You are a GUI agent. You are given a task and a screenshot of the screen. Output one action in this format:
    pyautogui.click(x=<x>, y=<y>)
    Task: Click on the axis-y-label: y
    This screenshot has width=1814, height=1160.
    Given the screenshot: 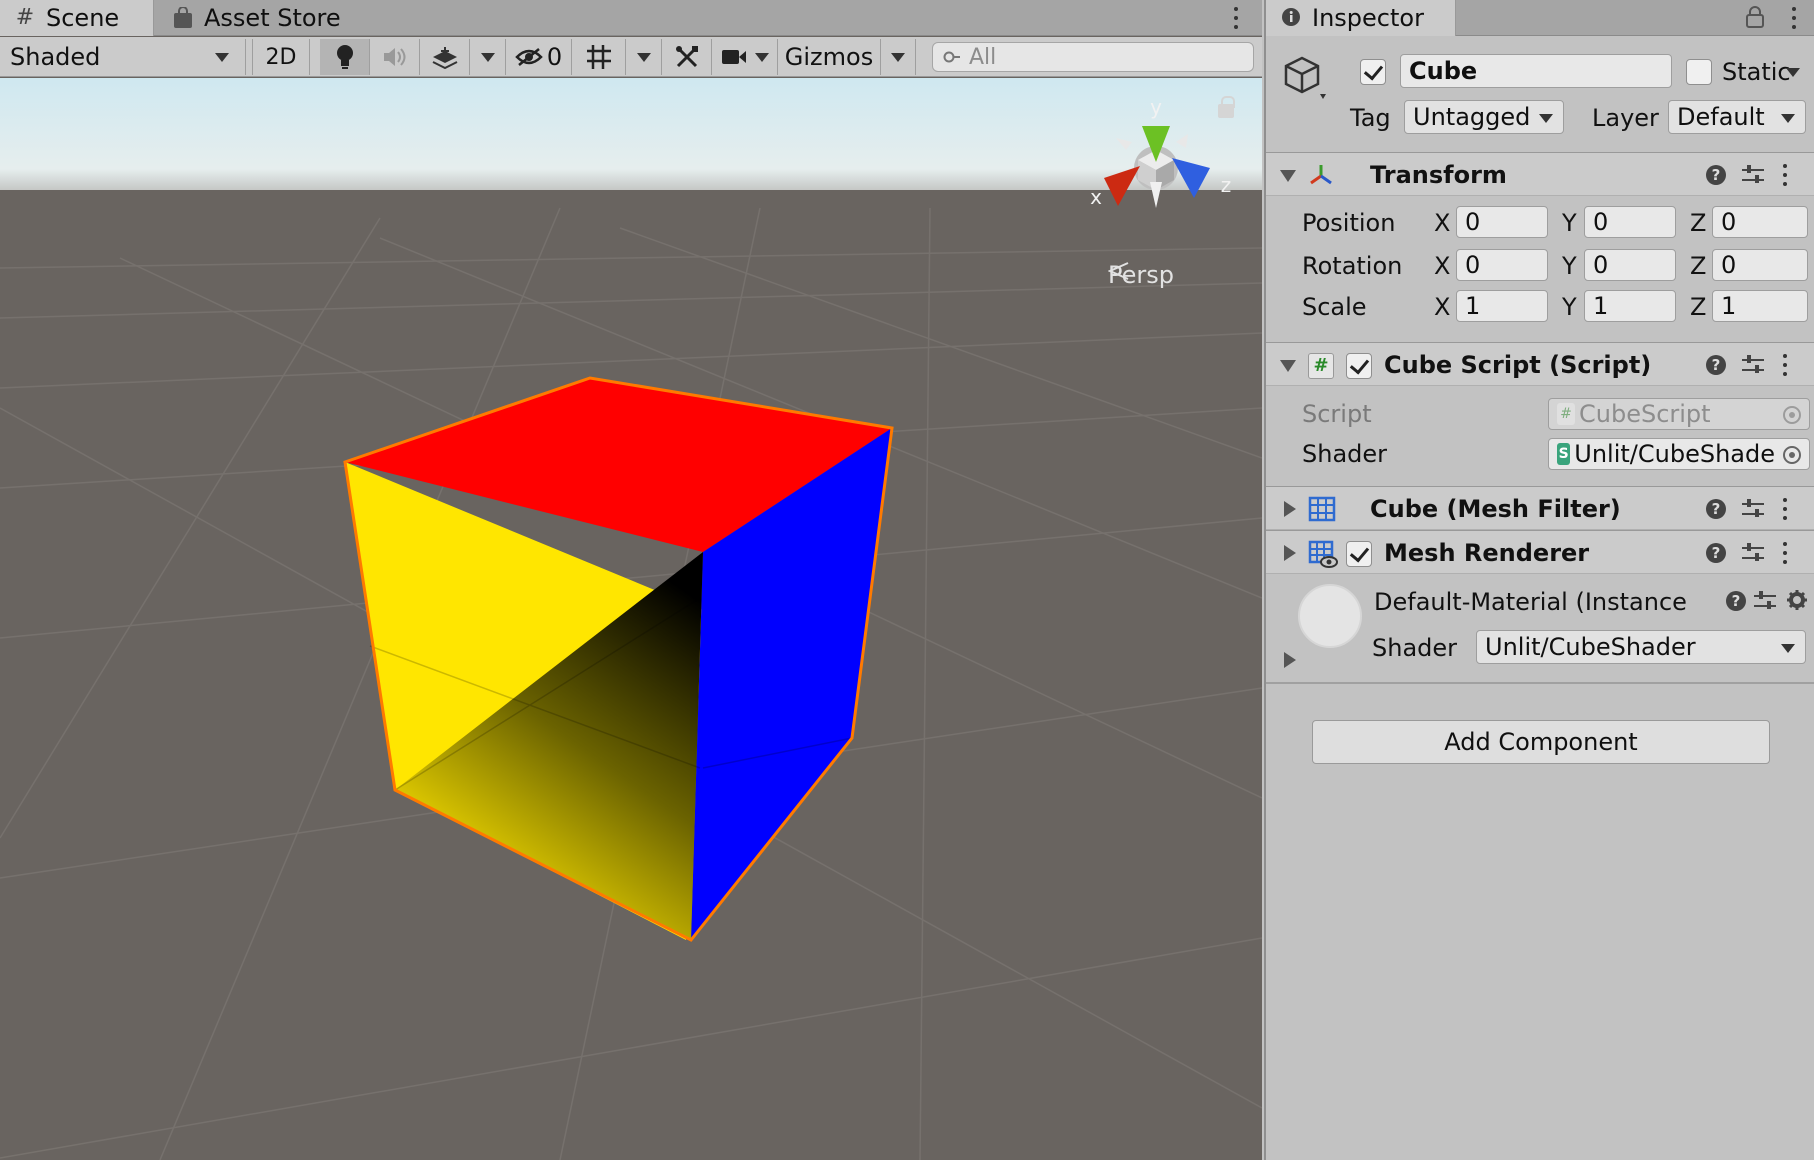 What is the action you would take?
    pyautogui.click(x=1156, y=107)
    